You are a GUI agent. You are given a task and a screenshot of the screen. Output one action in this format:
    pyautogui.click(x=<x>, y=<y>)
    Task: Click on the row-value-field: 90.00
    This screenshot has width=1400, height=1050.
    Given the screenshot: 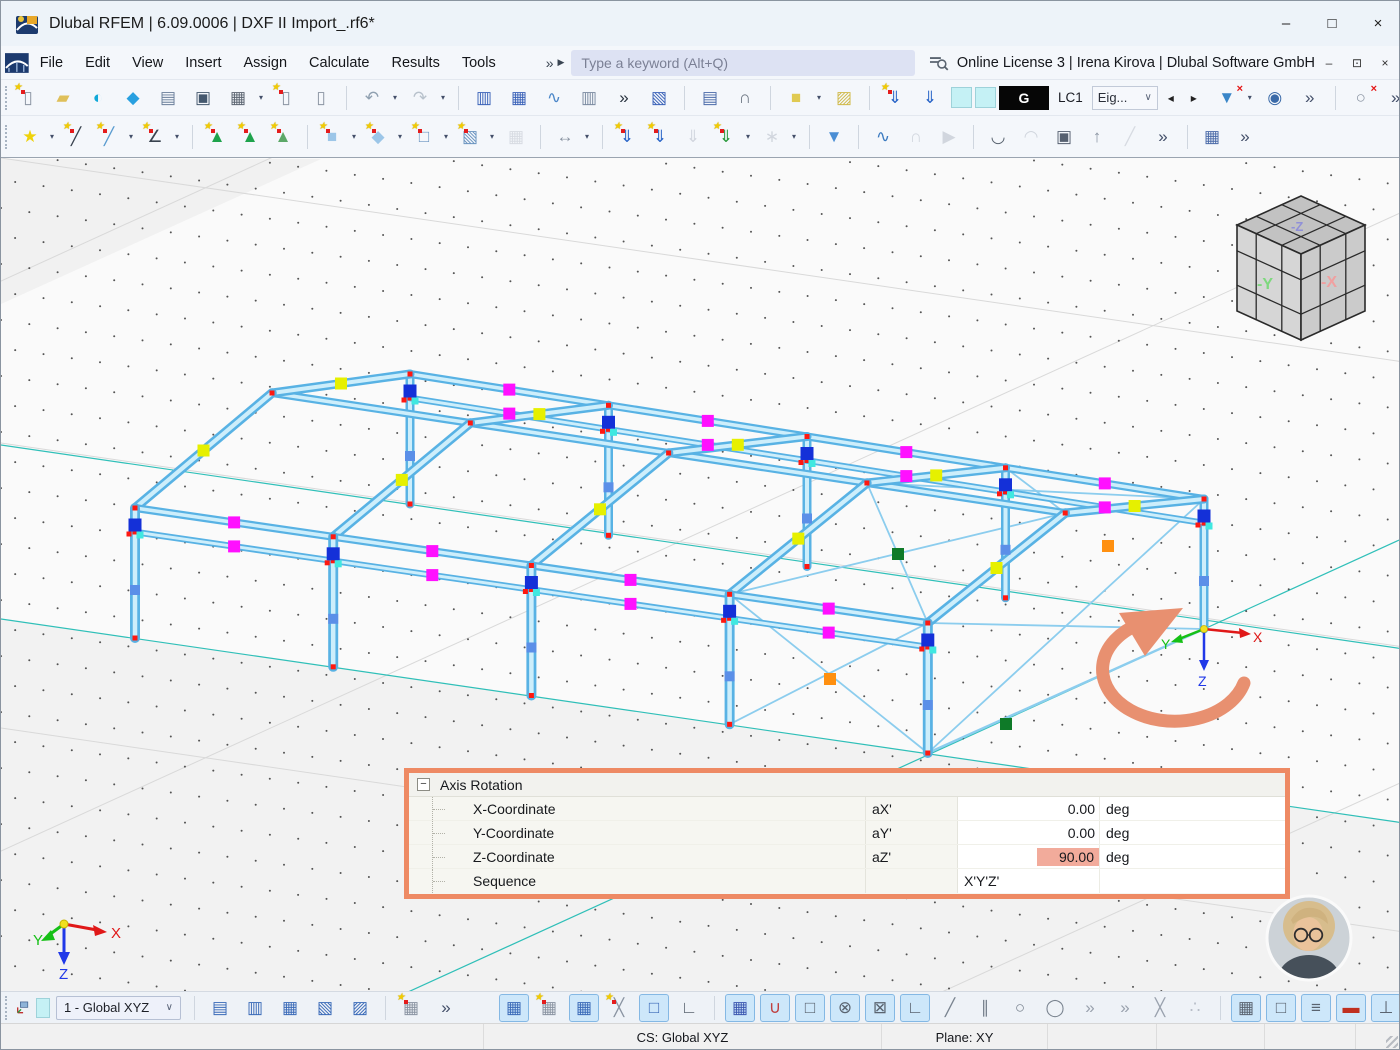 What is the action you would take?
    pyautogui.click(x=1028, y=856)
    